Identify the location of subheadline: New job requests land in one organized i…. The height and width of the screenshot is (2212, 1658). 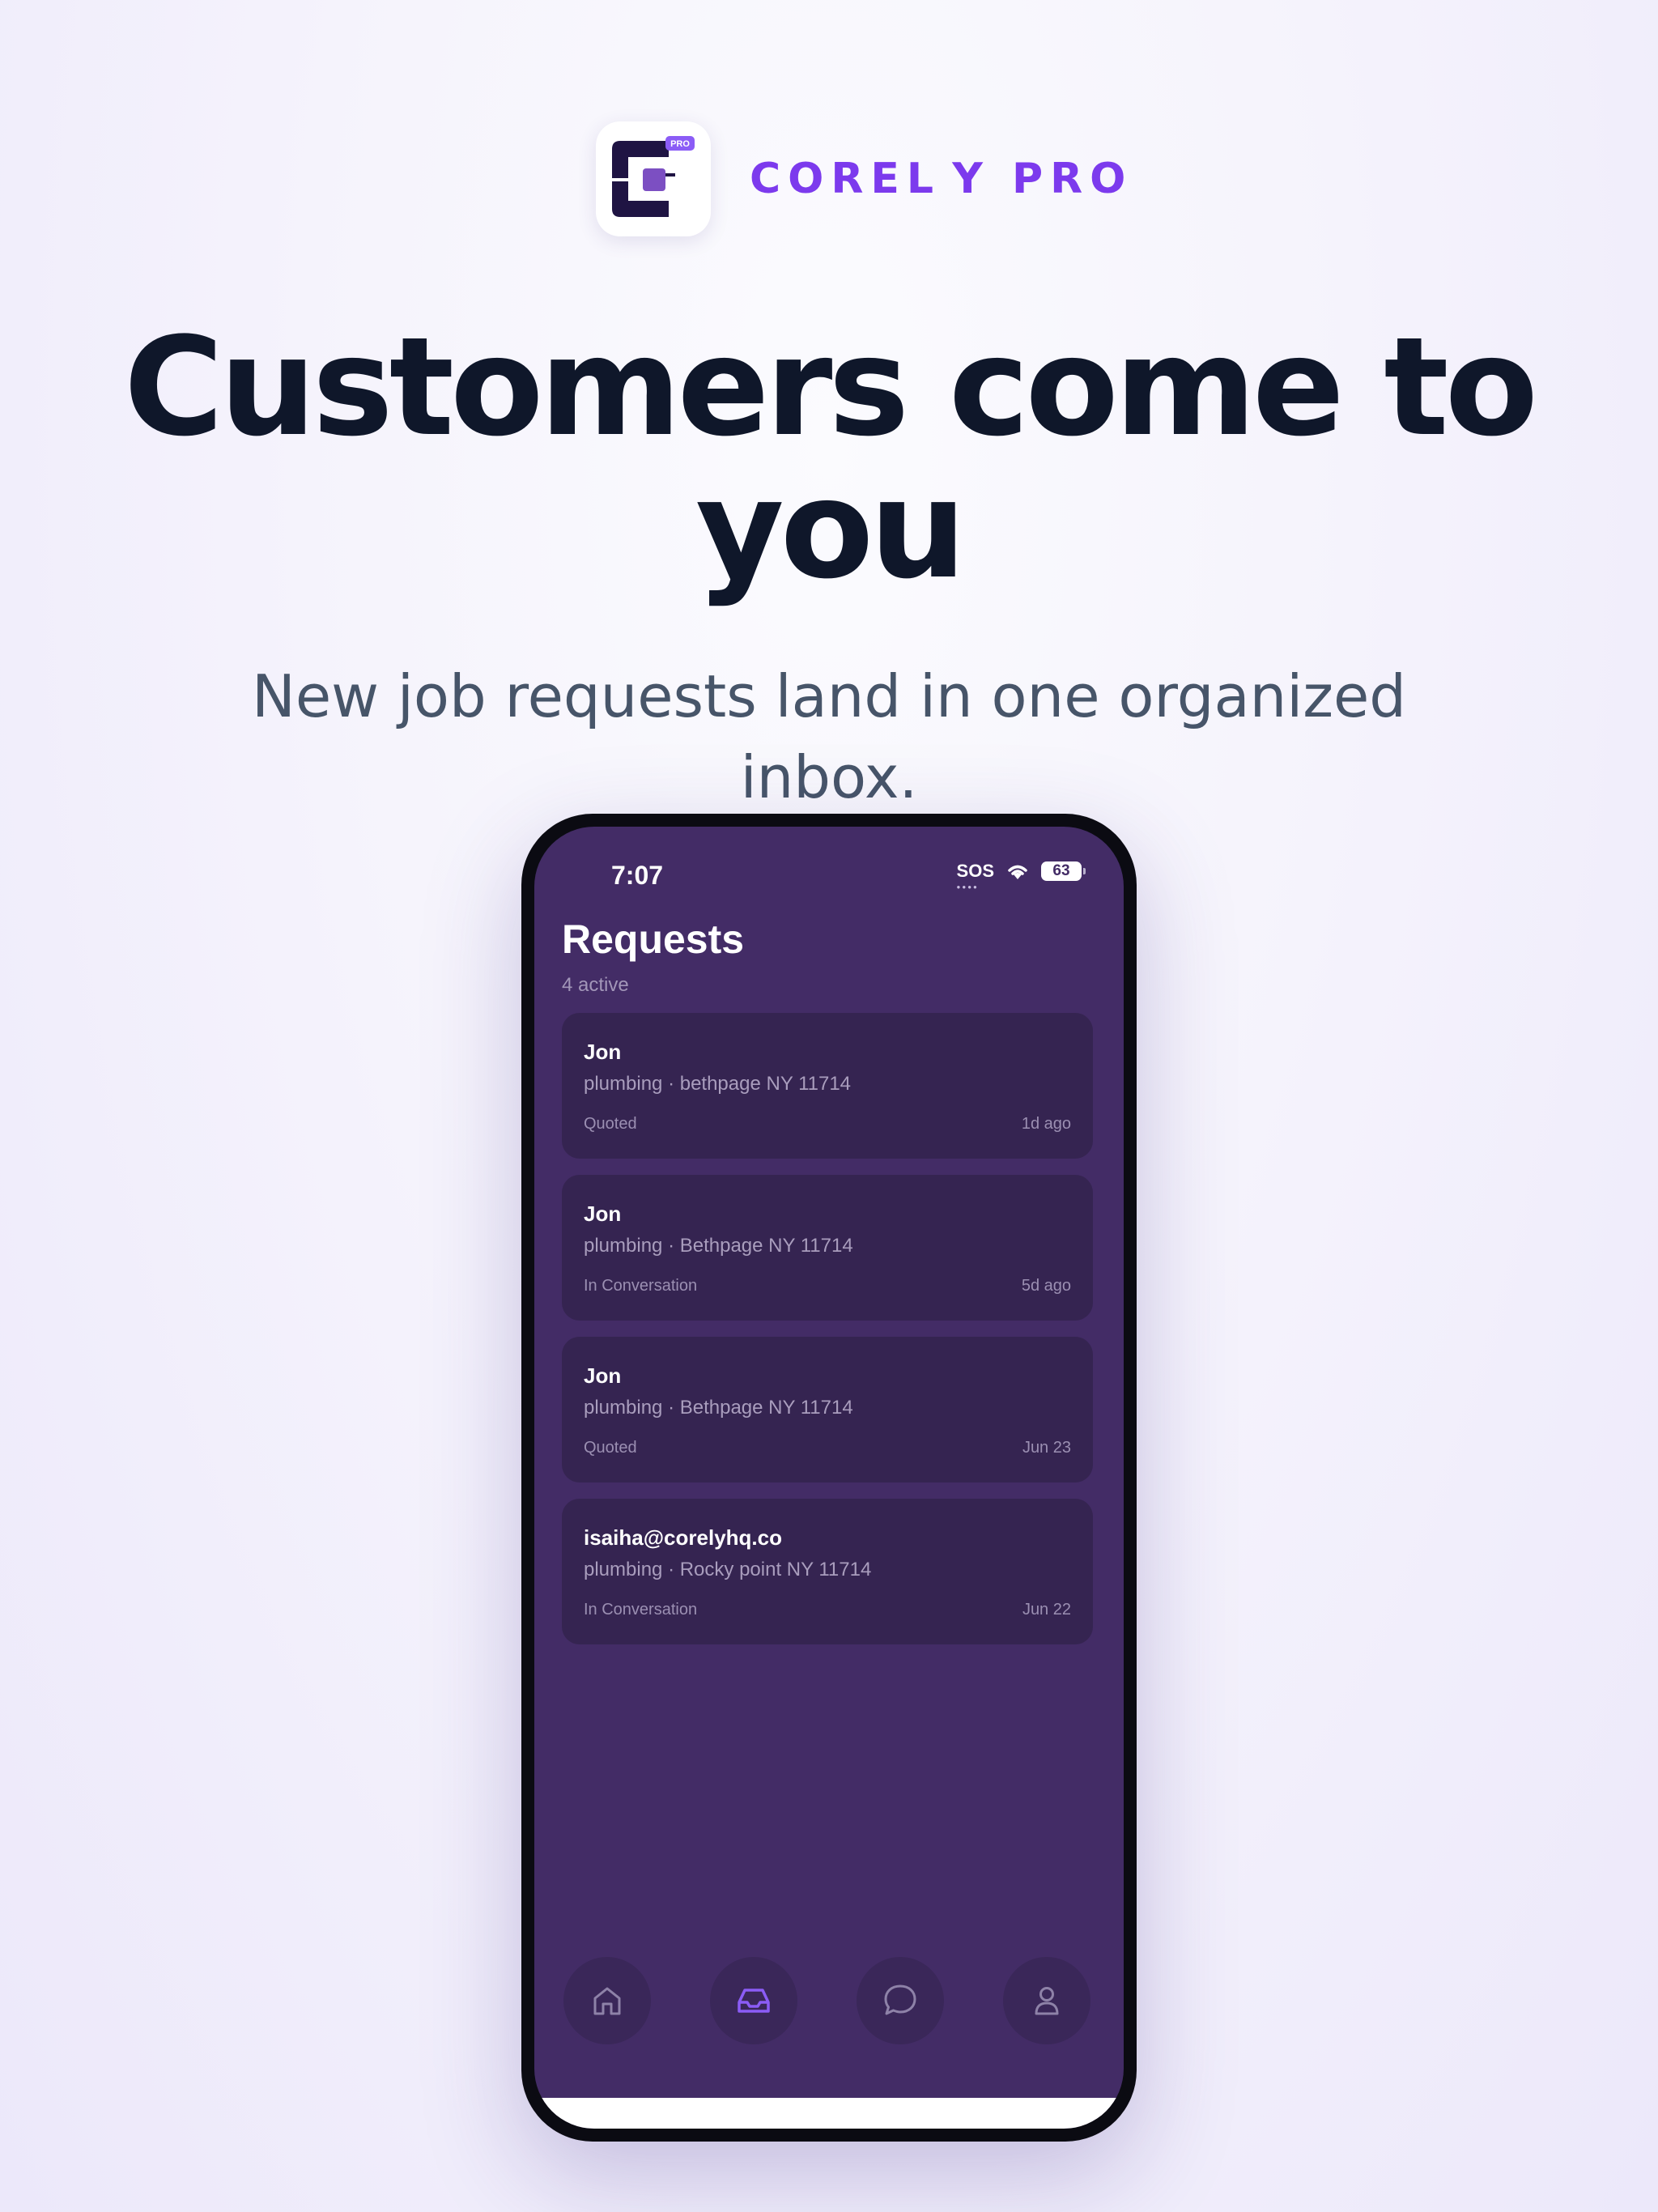
(829, 737).